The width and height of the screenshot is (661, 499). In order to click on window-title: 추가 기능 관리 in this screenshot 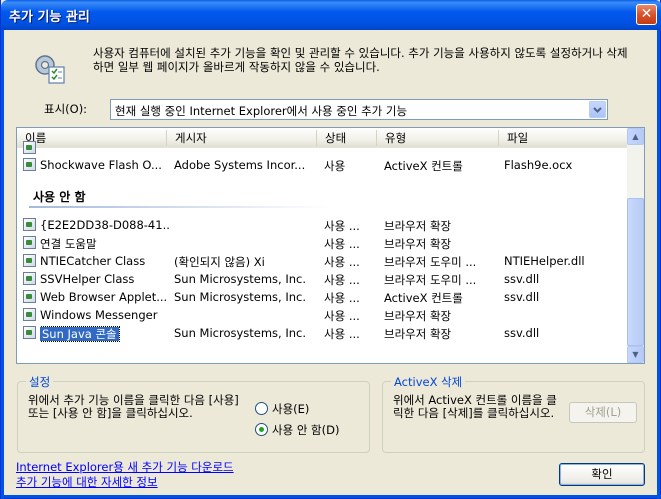, I will do `click(49, 17)`.